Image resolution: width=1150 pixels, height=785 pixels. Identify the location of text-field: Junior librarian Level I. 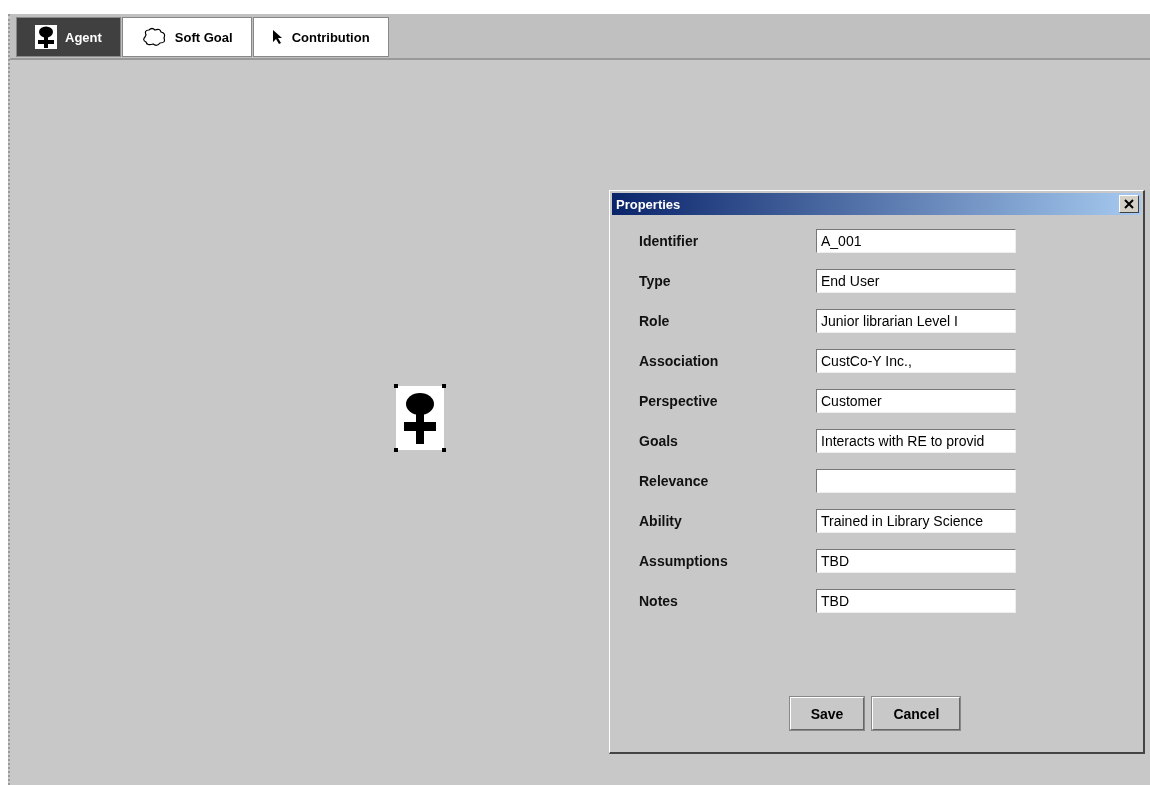
(916, 321).